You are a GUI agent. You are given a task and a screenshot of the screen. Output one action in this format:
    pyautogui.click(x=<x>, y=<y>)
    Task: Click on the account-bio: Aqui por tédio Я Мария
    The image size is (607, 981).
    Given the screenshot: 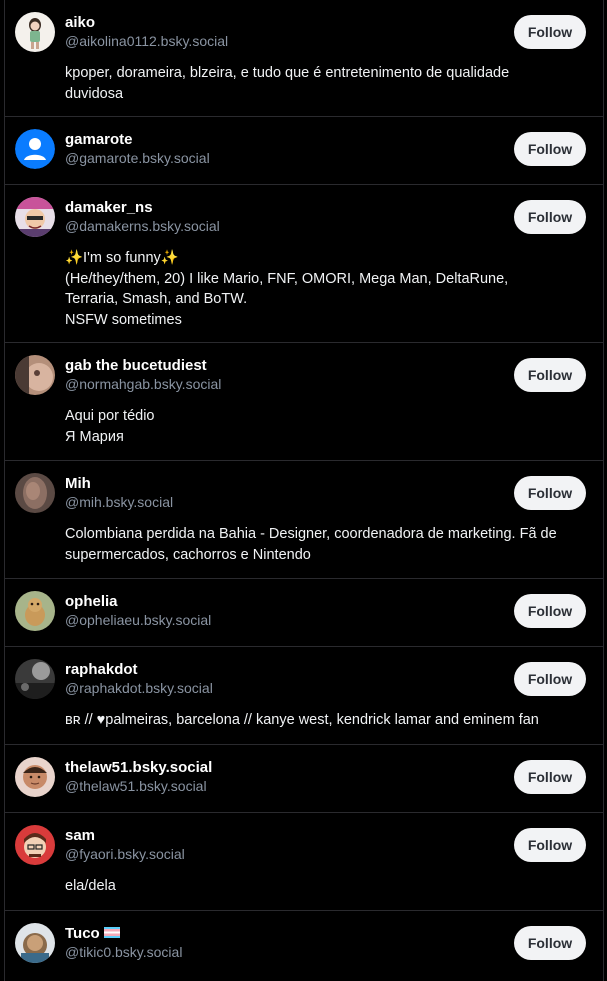 What is the action you would take?
    pyautogui.click(x=325, y=426)
    